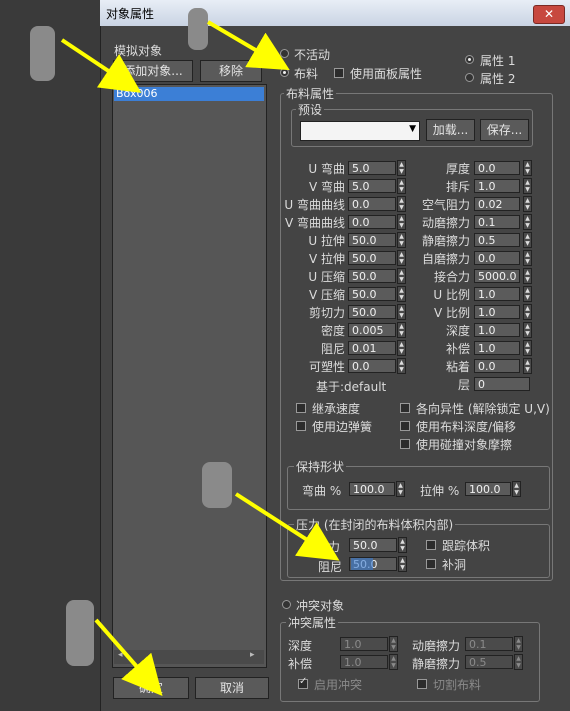  What do you see at coordinates (287, 526) in the screenshot?
I see `arrow-to-pressure` at bounding box center [287, 526].